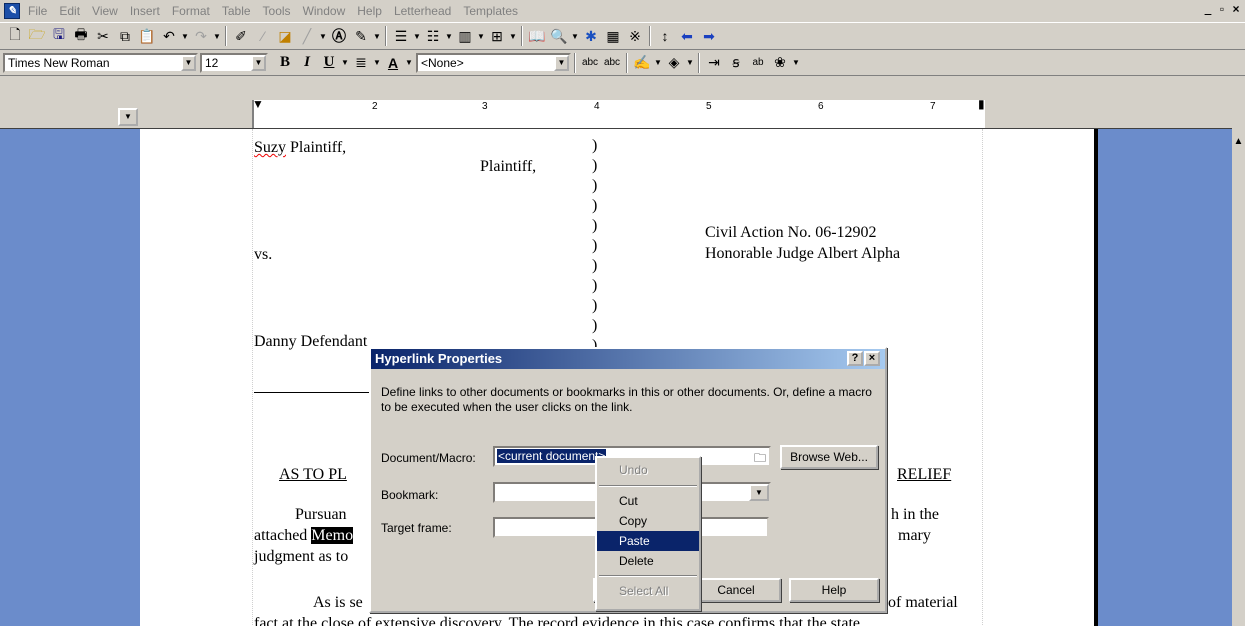  I want to click on ctx-select-all: Select All, so click(648, 591).